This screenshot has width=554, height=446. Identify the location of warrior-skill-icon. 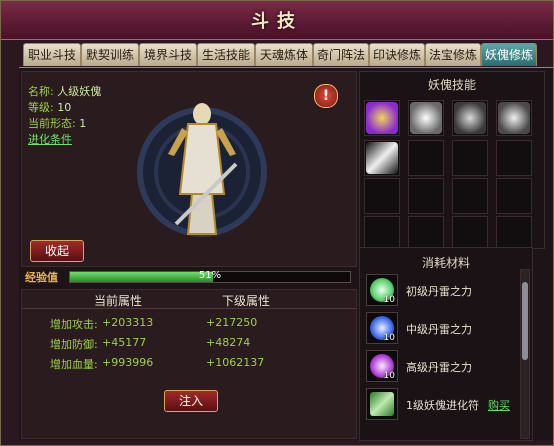
(426, 118).